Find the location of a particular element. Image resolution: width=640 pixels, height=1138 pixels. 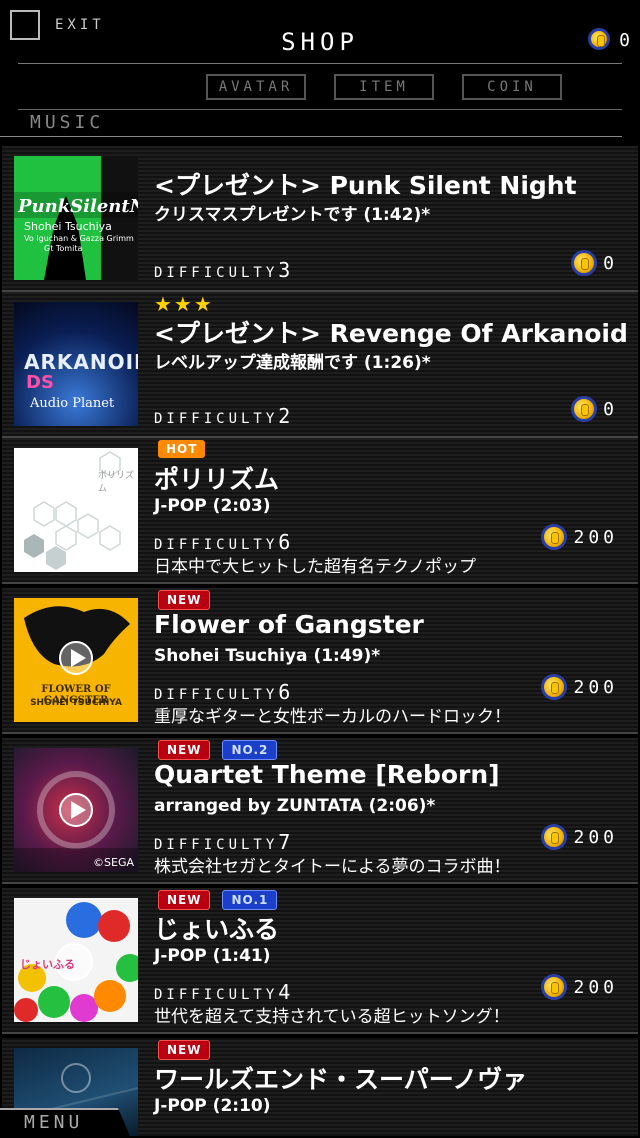

song-title: ポリリズム is located at coordinates (217, 479).